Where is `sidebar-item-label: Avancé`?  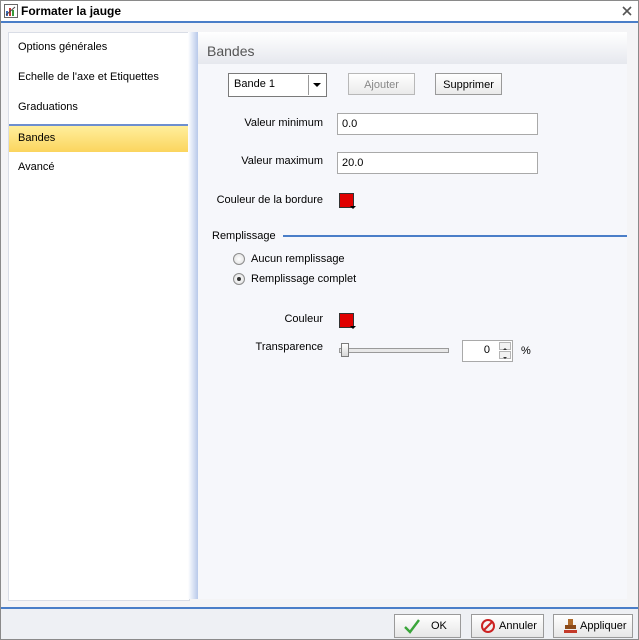
sidebar-item-label: Avancé is located at coordinates (36, 167).